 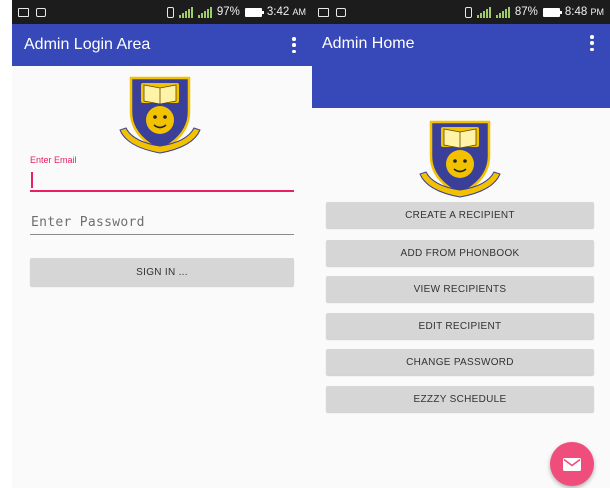 I want to click on view-recipients-button: VIEW RECIPIENTS, so click(x=460, y=289).